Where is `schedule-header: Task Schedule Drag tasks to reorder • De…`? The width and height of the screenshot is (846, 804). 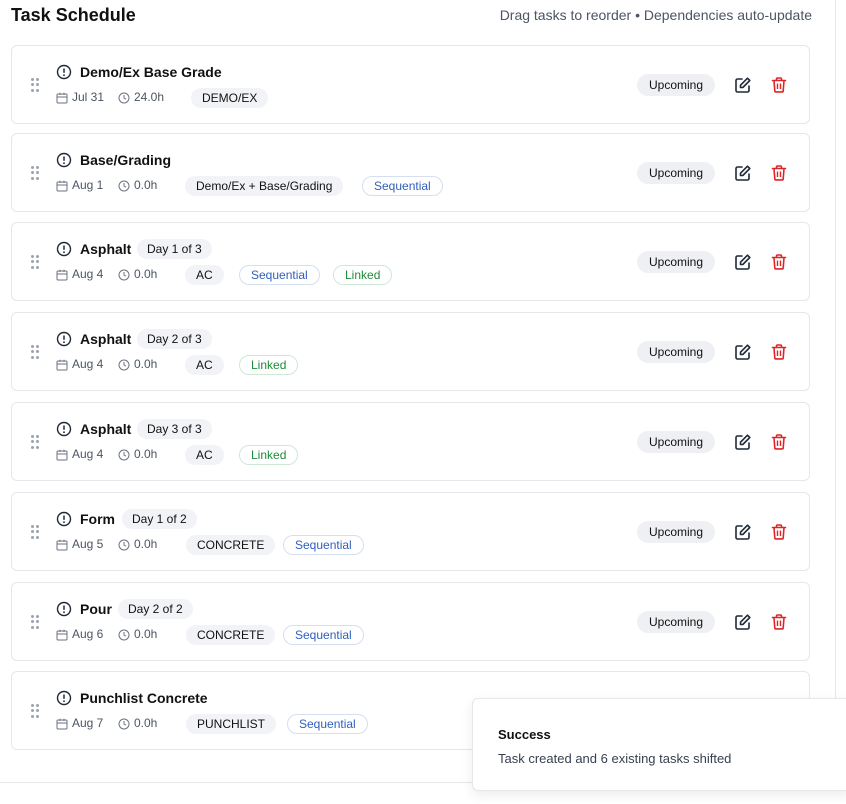
schedule-header: Task Schedule Drag tasks to reorder • De… is located at coordinates (411, 17).